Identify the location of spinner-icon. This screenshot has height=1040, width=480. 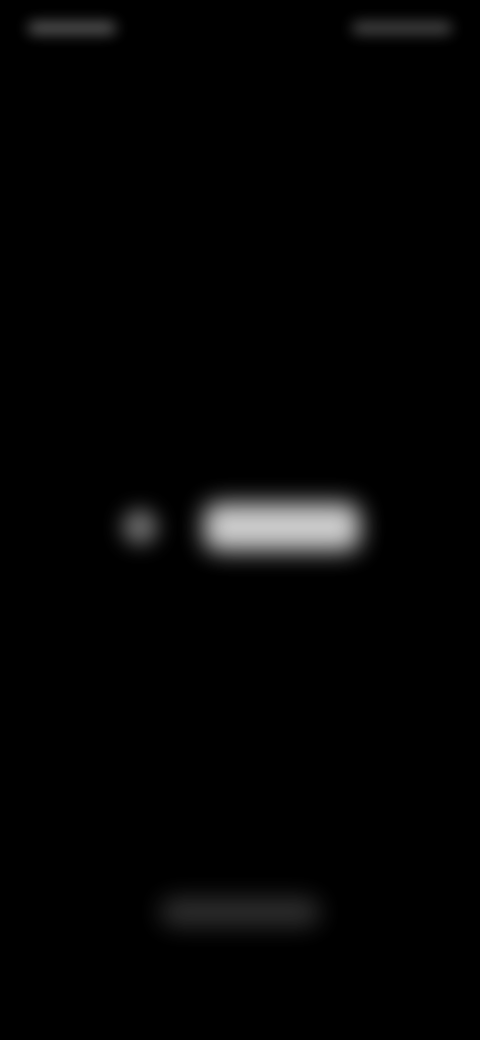
(140, 527).